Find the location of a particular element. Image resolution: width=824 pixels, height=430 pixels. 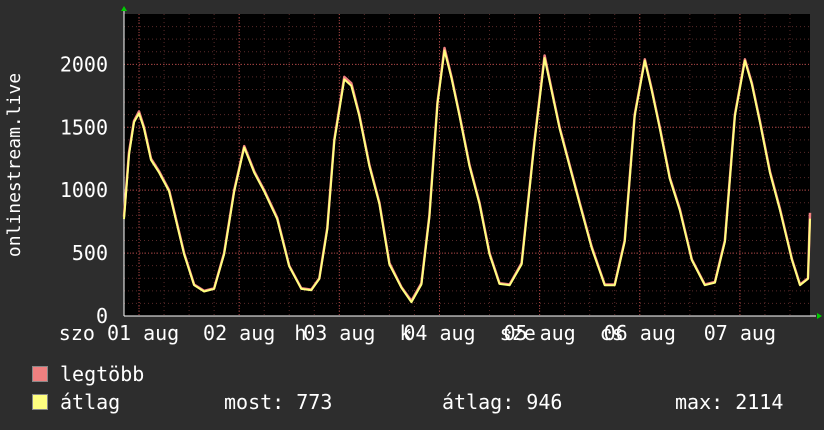

x-tick-label: 04 aug is located at coordinates (439, 333).